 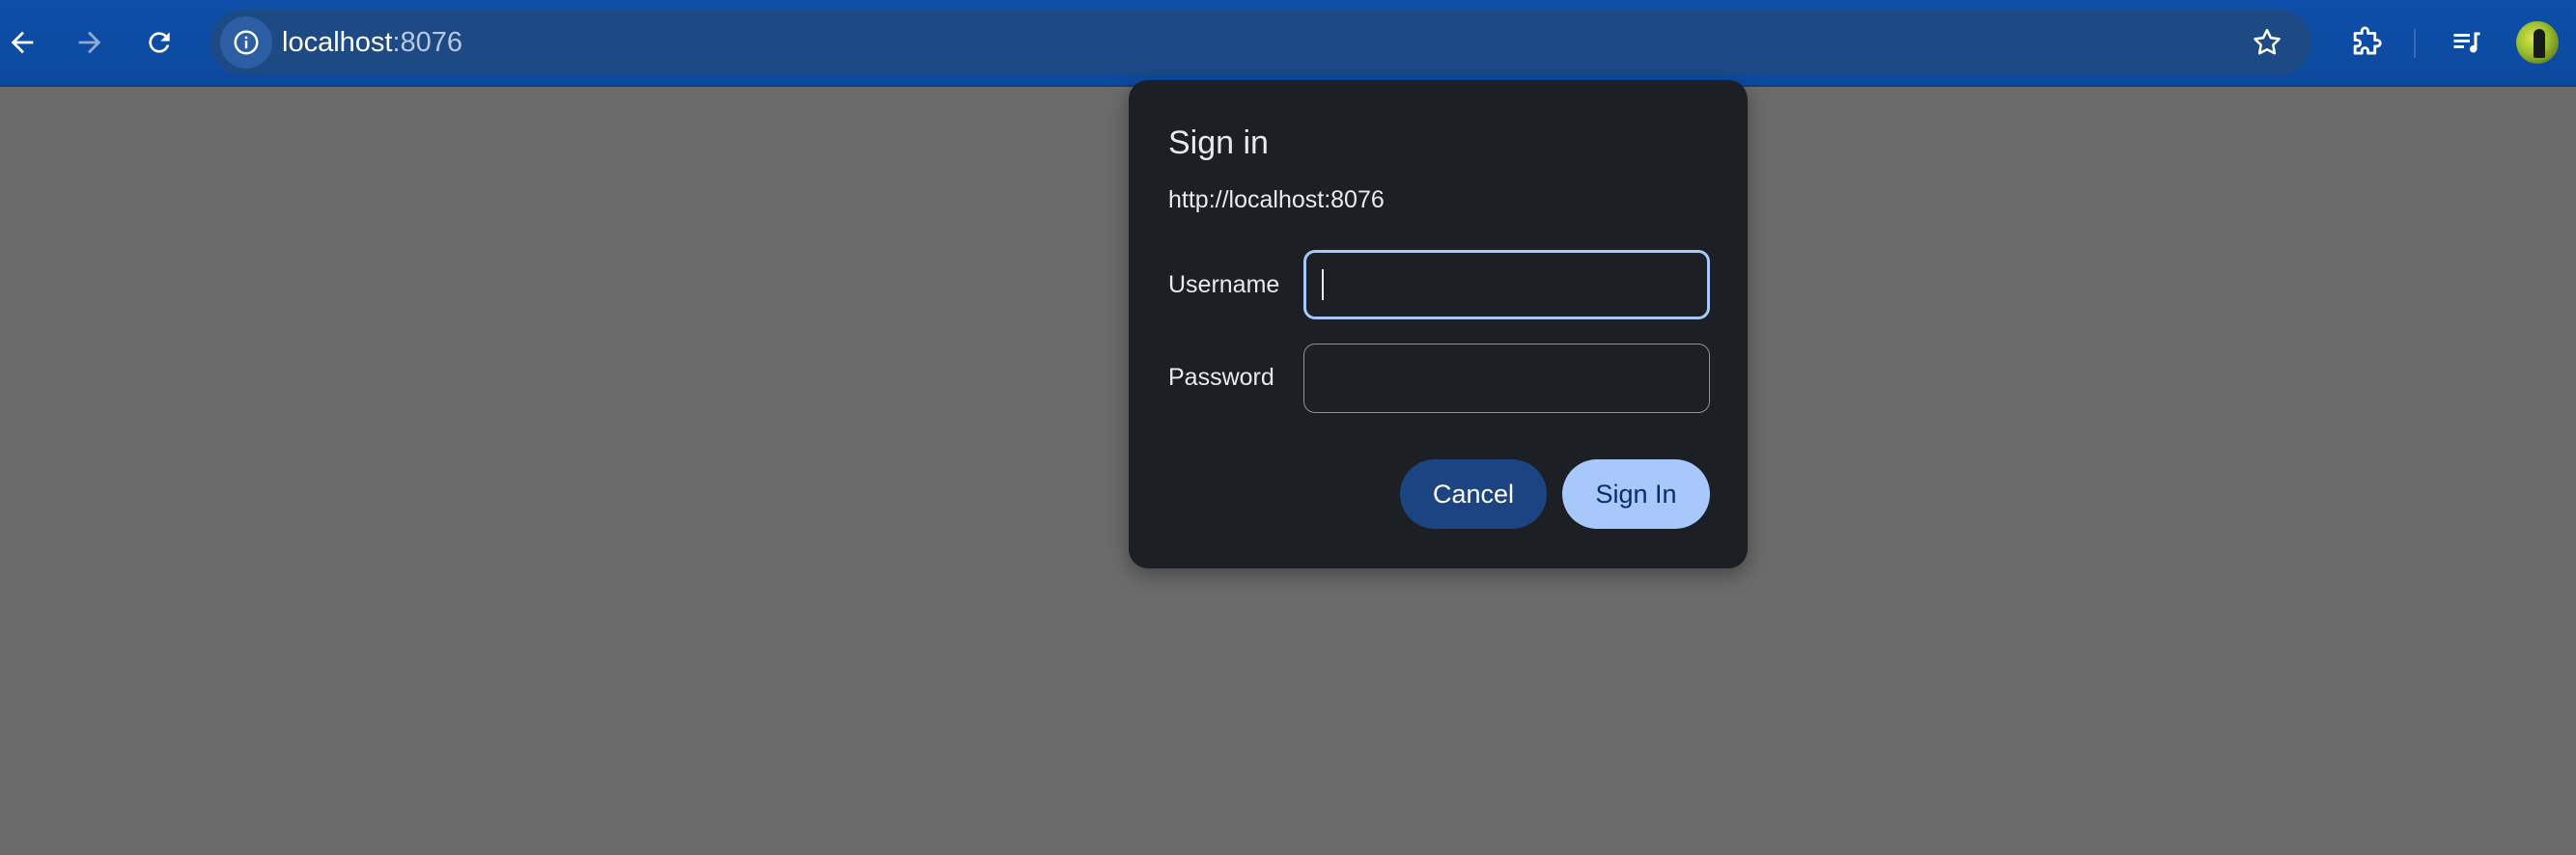 What do you see at coordinates (1507, 378) in the screenshot?
I see `password-input` at bounding box center [1507, 378].